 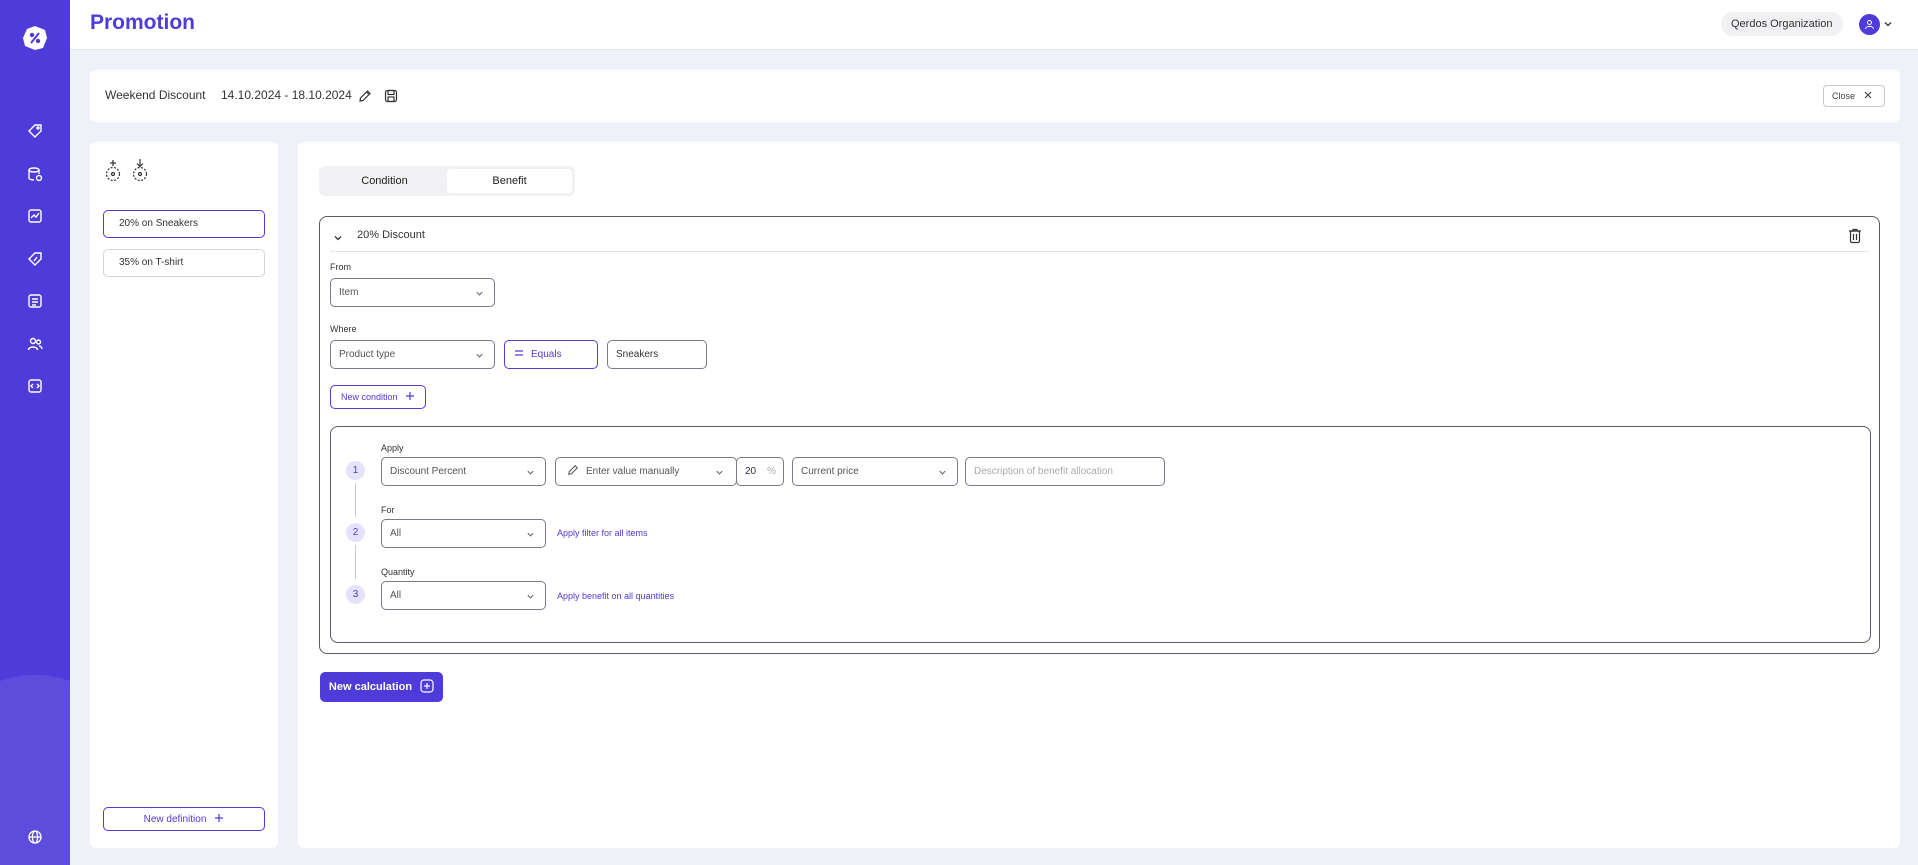 What do you see at coordinates (1065, 471) in the screenshot?
I see `description-input: Description of benefit allocation` at bounding box center [1065, 471].